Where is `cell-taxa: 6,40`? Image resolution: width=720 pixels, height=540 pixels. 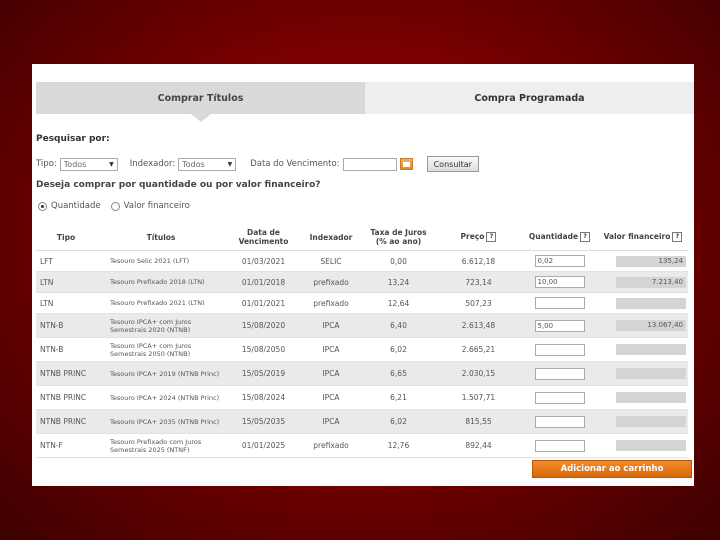 cell-taxa: 6,40 is located at coordinates (398, 325).